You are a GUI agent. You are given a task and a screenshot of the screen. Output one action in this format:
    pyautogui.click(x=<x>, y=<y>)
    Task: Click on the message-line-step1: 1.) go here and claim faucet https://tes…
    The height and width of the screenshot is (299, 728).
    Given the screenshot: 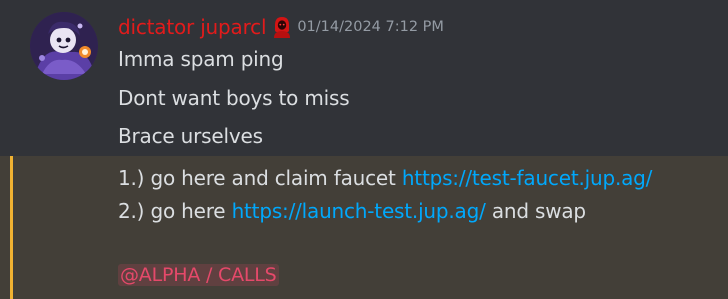 What is the action you would take?
    pyautogui.click(x=385, y=178)
    